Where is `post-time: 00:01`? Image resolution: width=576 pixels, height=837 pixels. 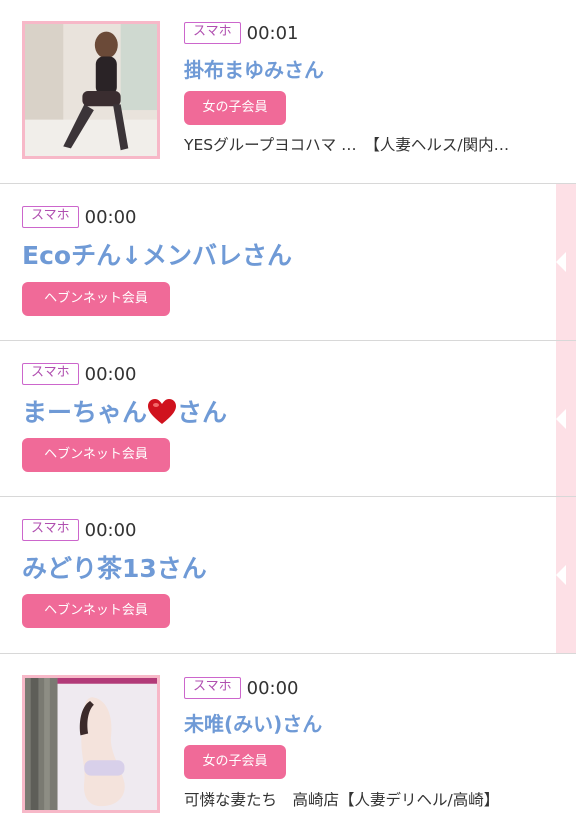 post-time: 00:01 is located at coordinates (272, 33).